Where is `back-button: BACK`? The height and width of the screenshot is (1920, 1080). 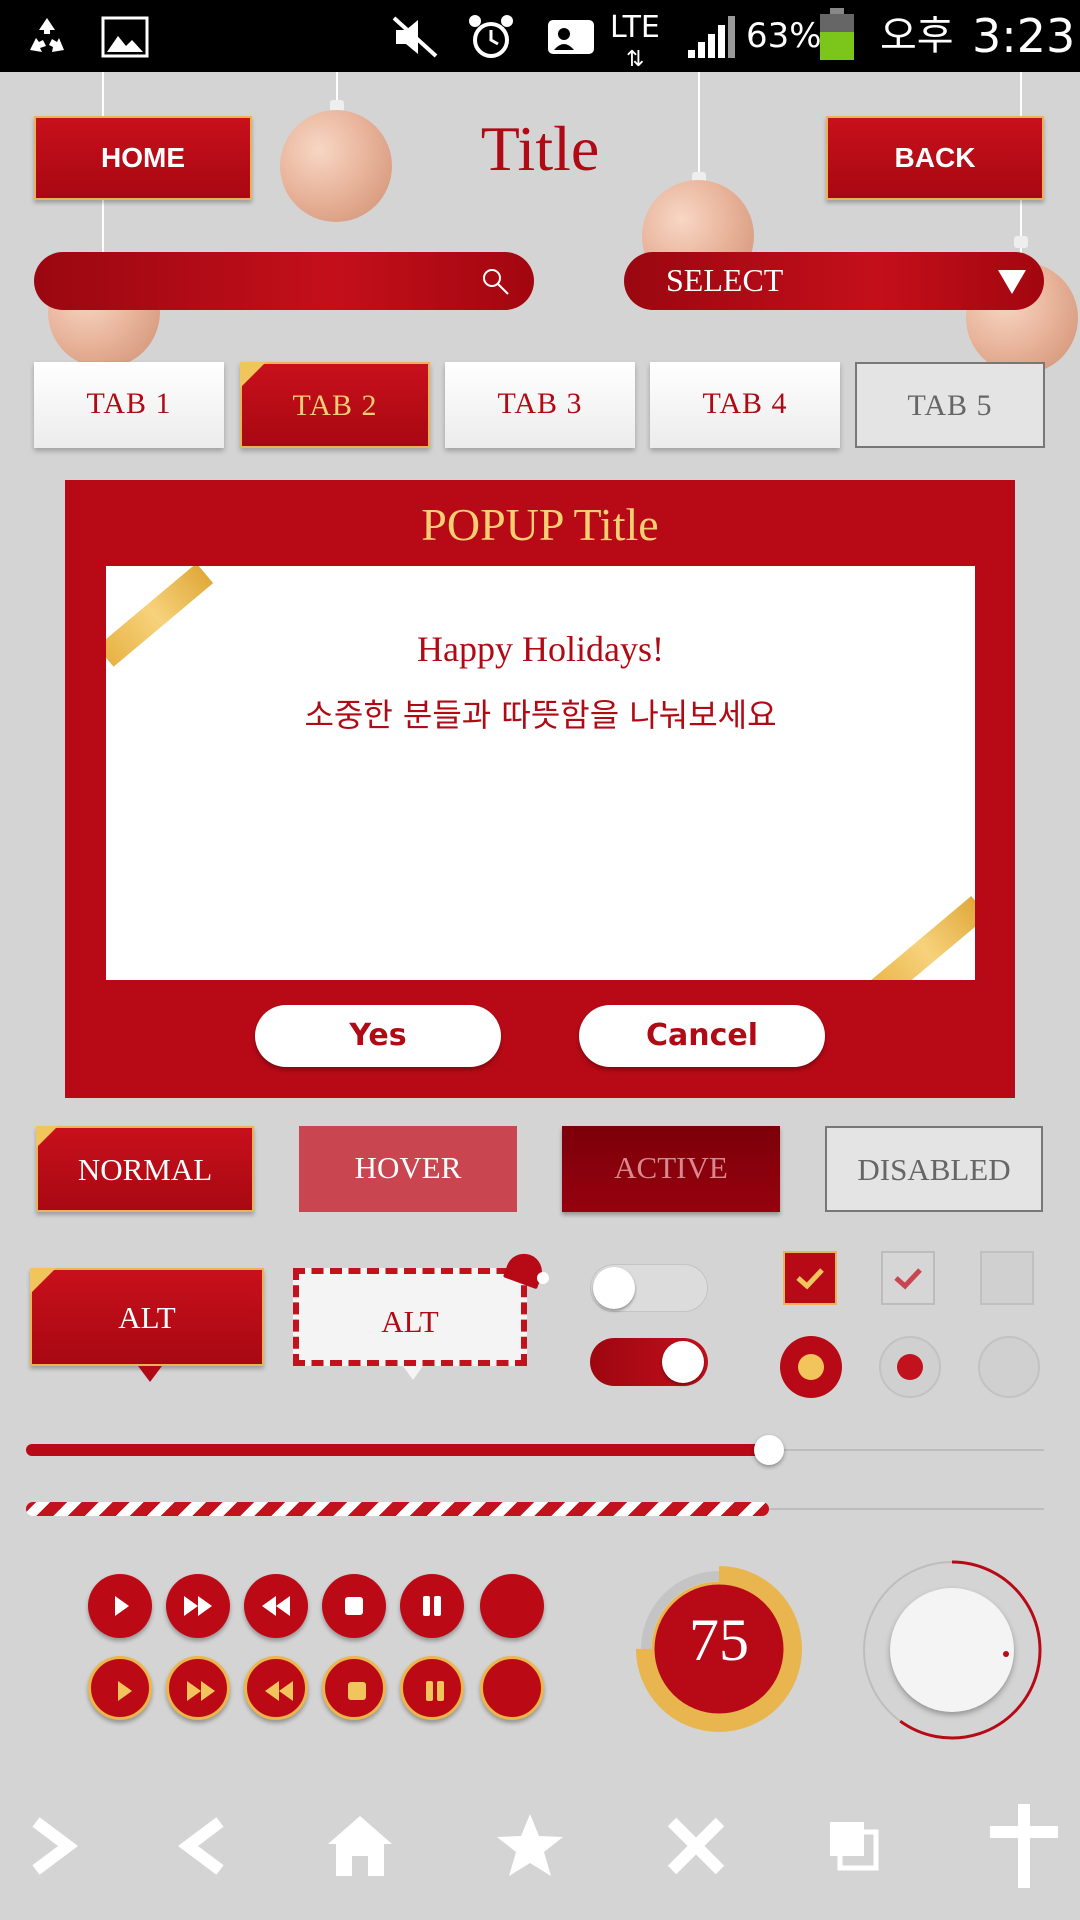
back-button: BACK is located at coordinates (935, 158).